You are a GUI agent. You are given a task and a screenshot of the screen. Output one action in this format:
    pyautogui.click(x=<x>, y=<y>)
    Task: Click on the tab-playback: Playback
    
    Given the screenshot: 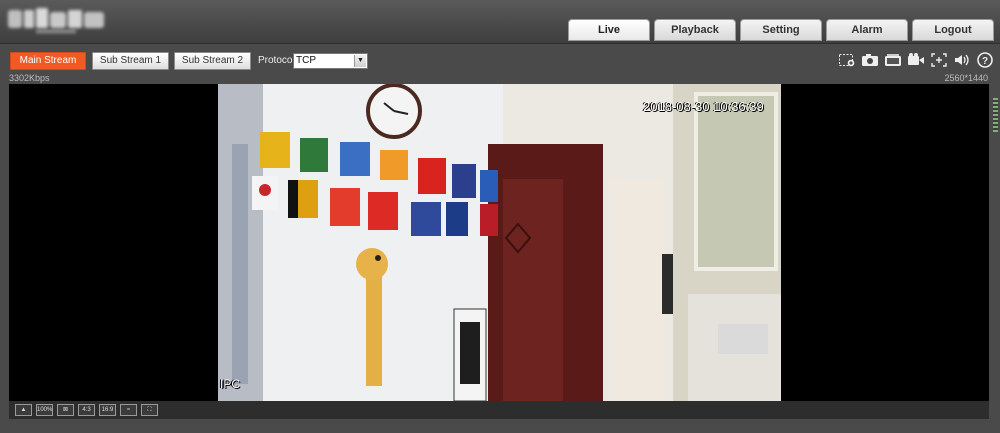 What is the action you would take?
    pyautogui.click(x=695, y=30)
    